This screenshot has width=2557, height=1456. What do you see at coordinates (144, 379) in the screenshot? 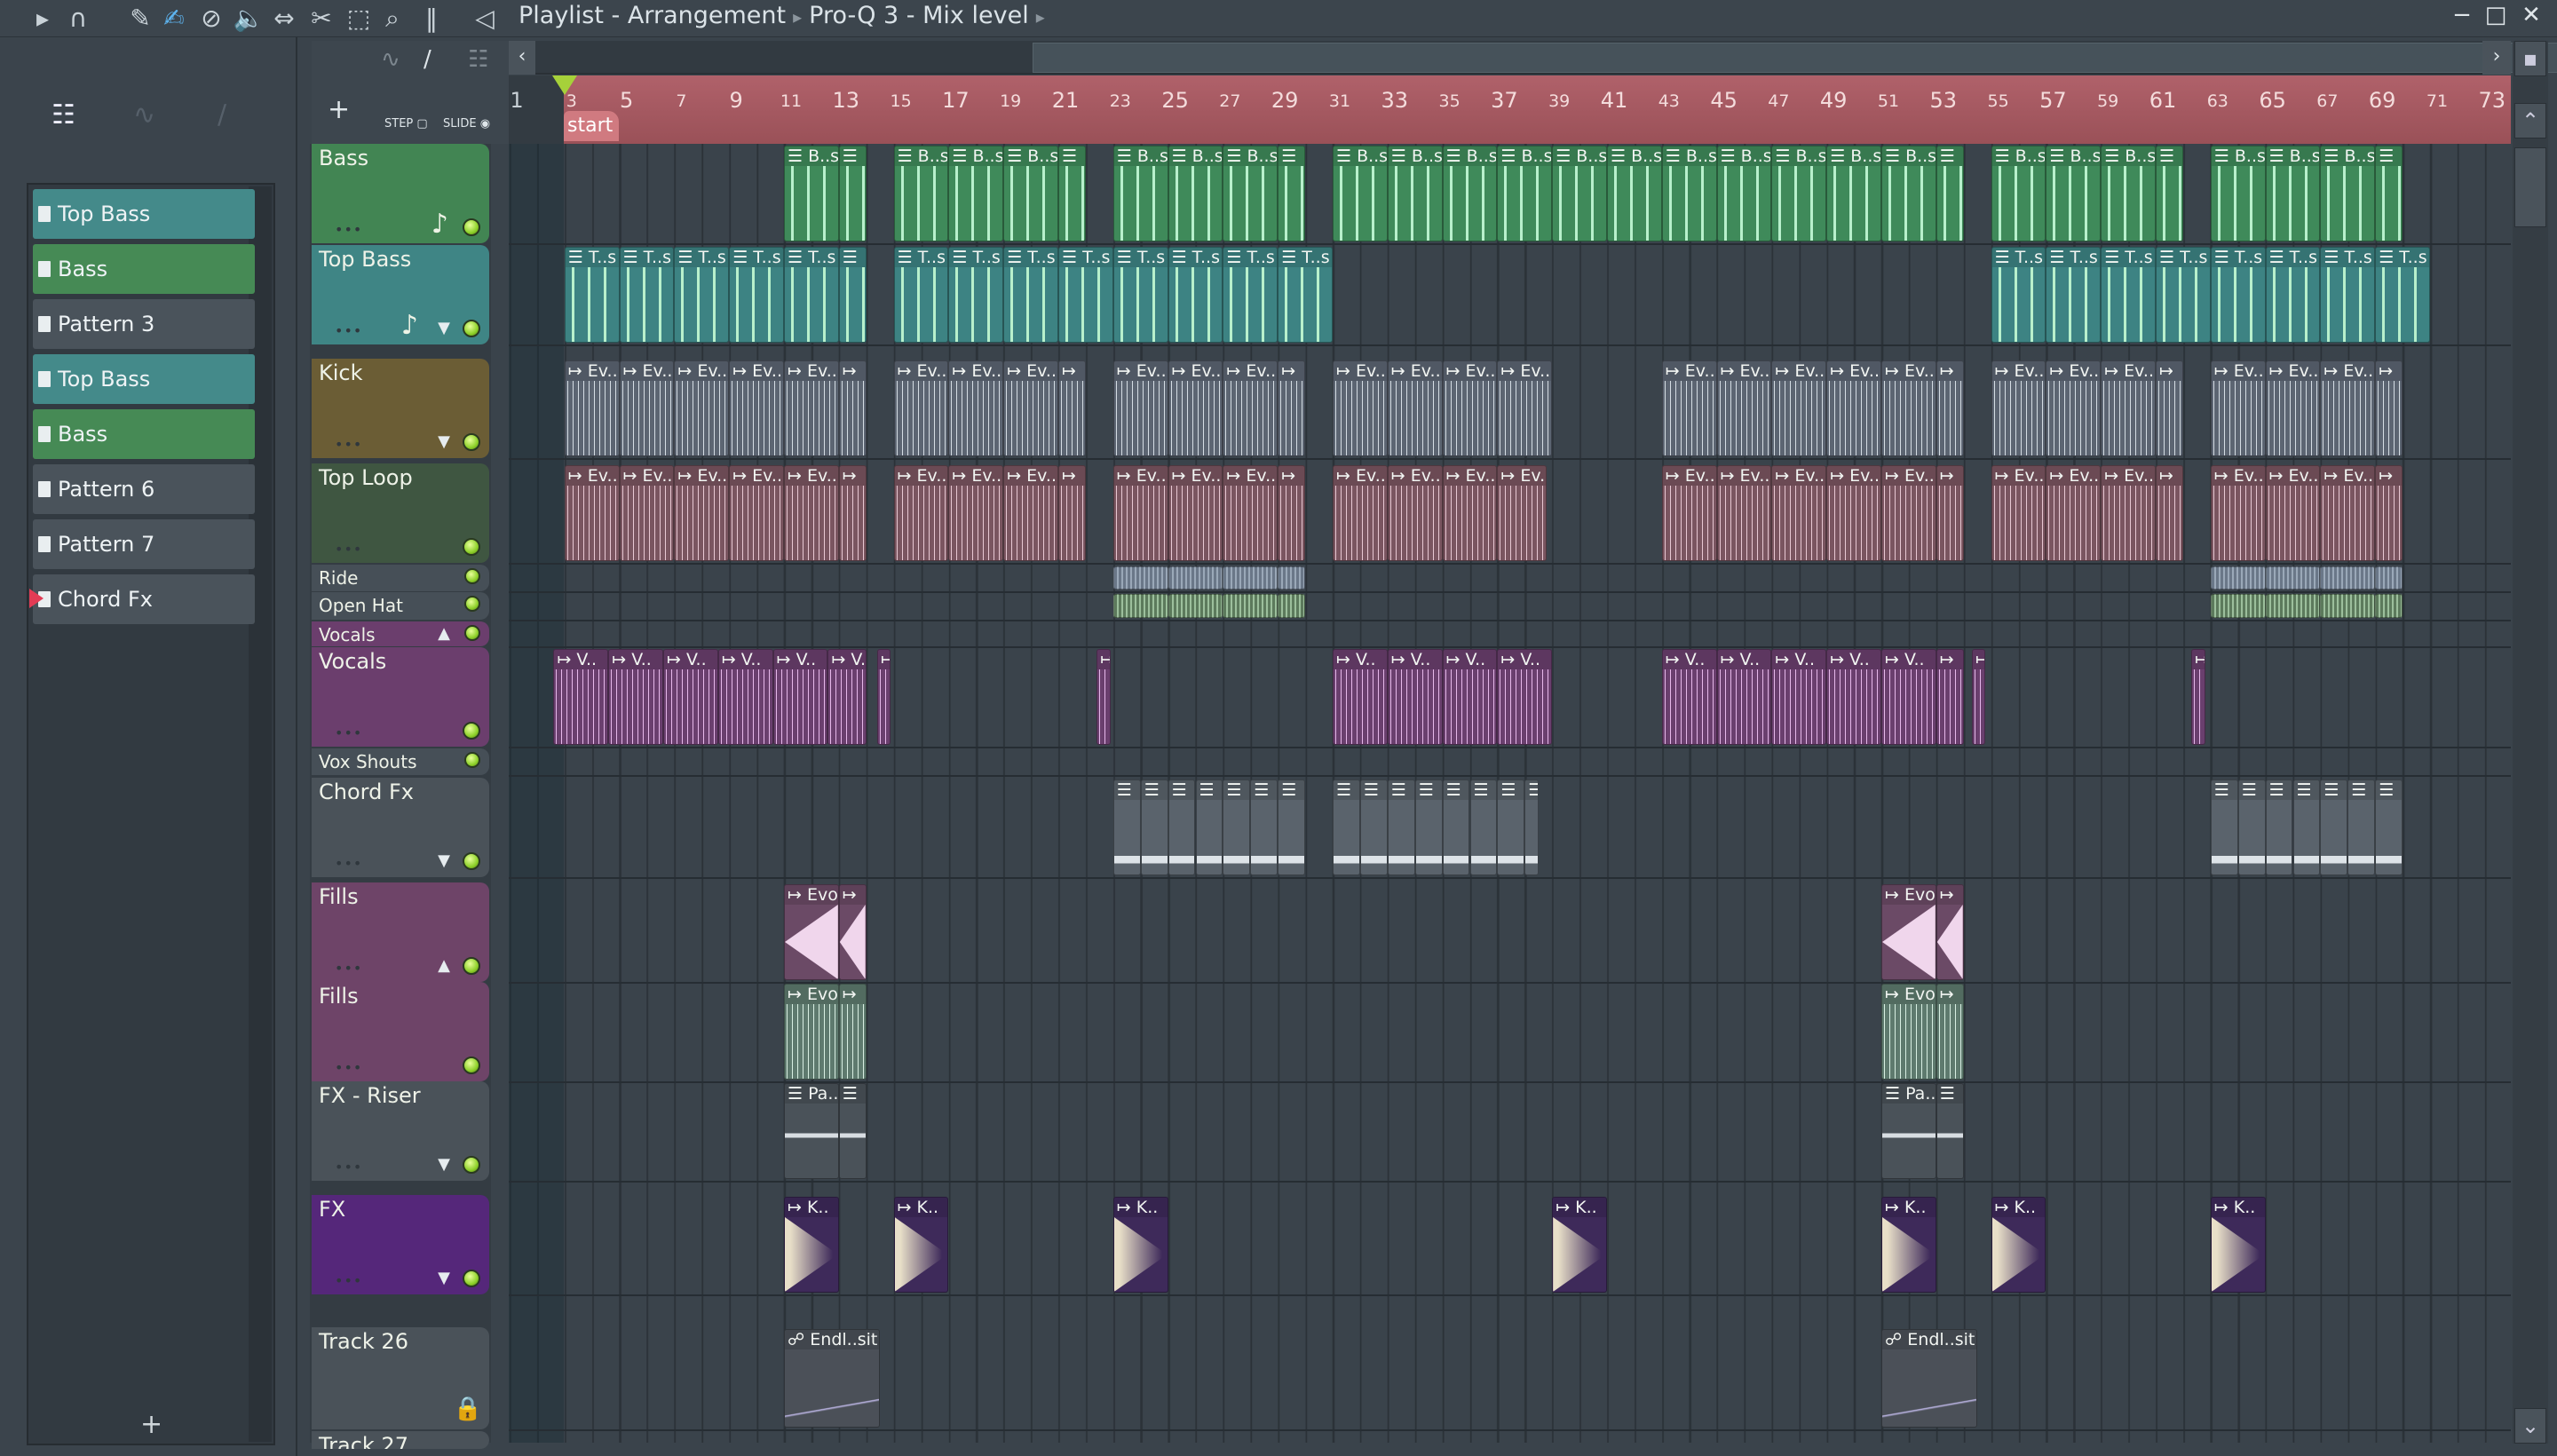
I see `pattern-item: Top Bass` at bounding box center [144, 379].